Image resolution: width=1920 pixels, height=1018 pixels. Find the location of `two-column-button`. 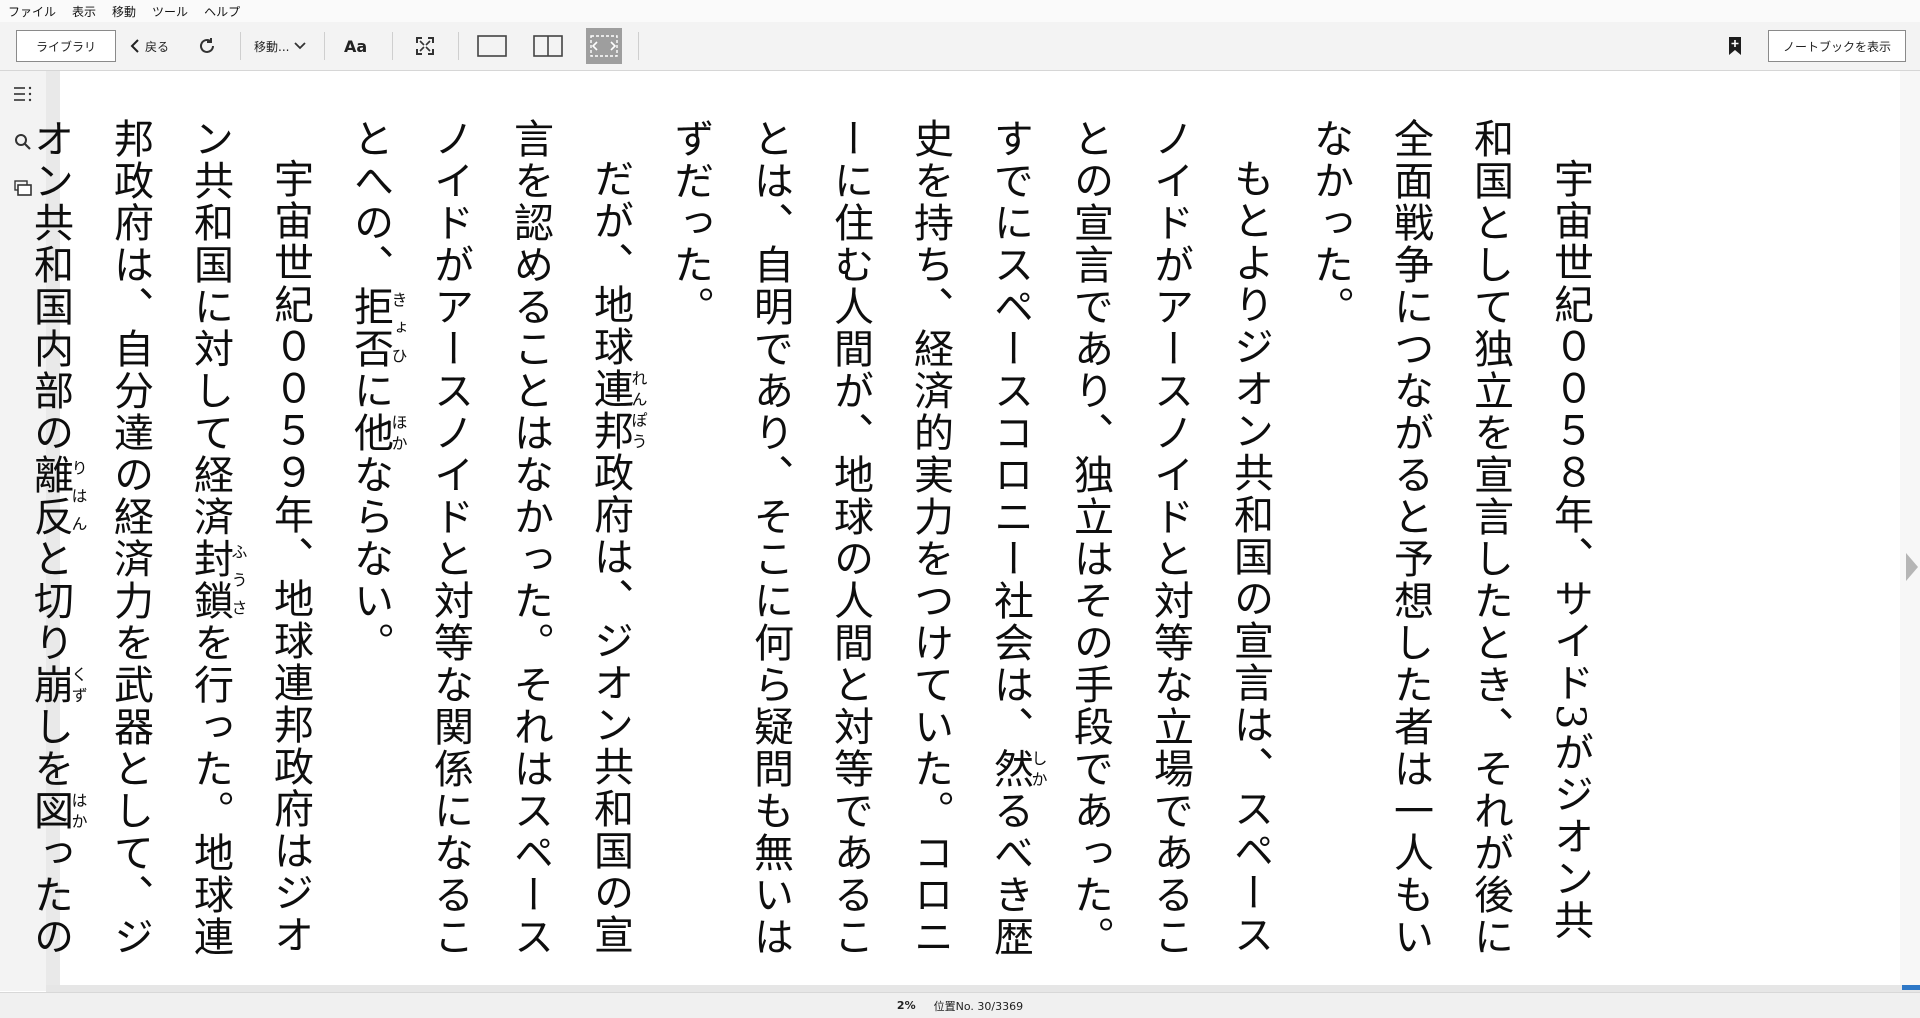

two-column-button is located at coordinates (548, 46).